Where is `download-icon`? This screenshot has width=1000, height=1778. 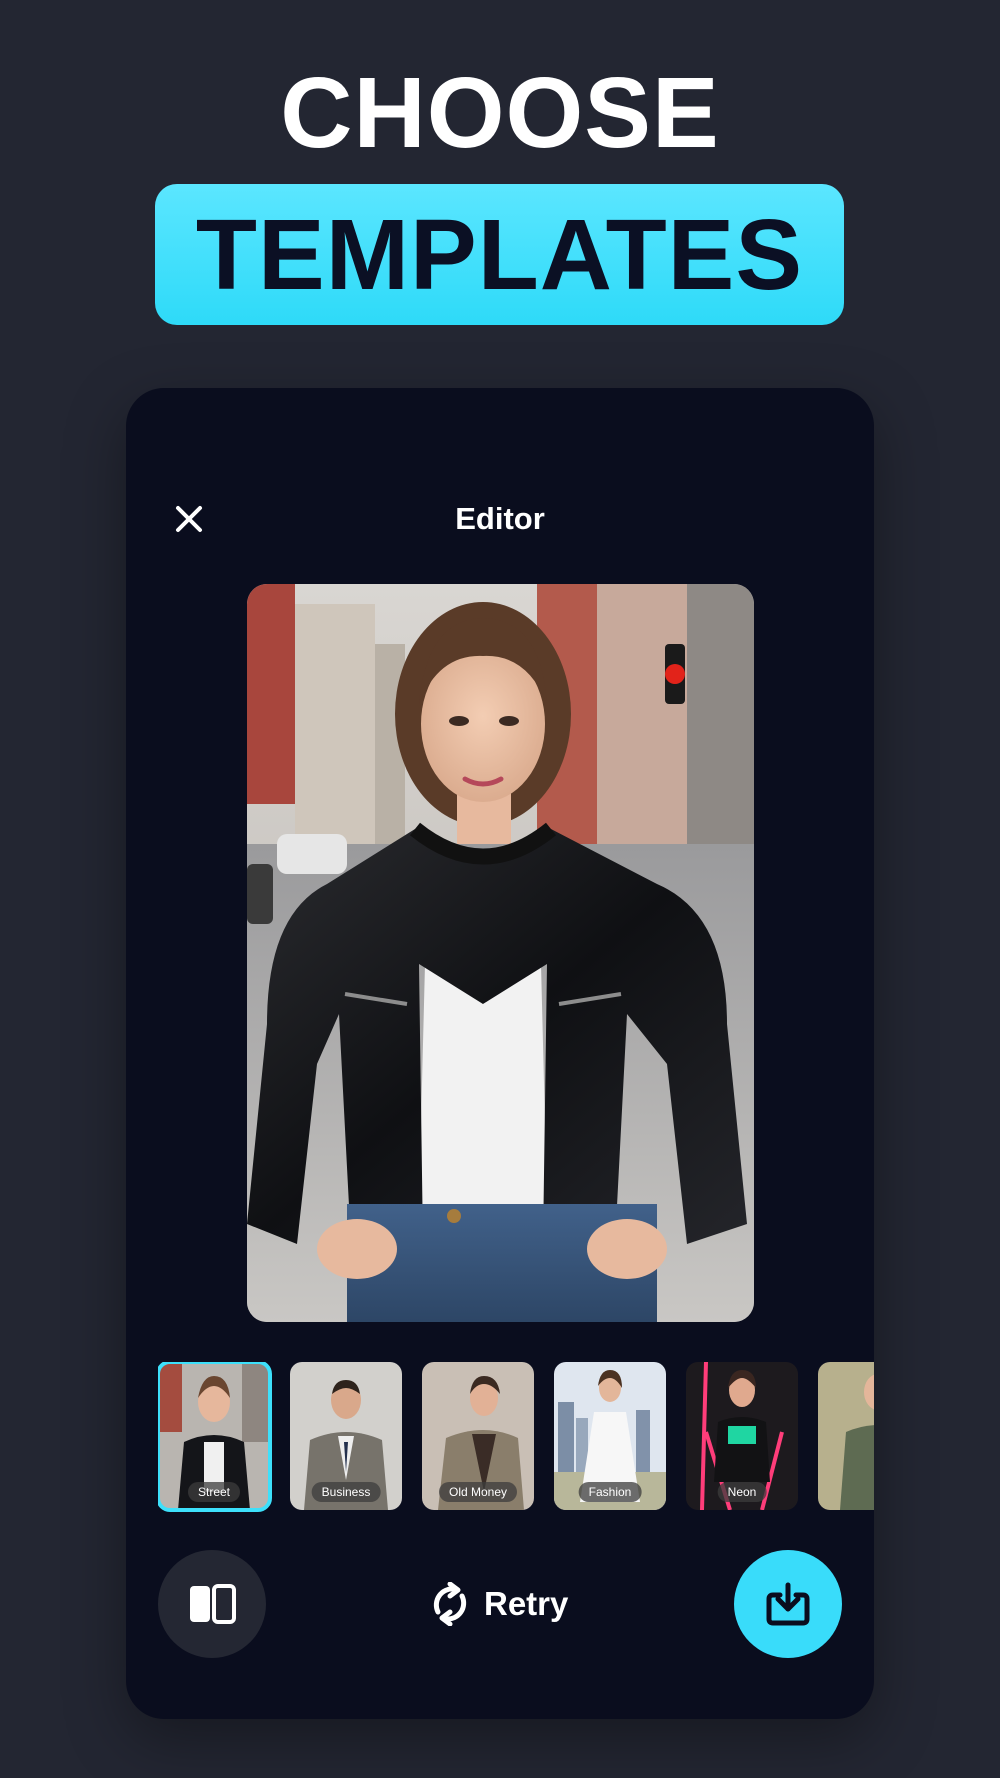 download-icon is located at coordinates (788, 1604).